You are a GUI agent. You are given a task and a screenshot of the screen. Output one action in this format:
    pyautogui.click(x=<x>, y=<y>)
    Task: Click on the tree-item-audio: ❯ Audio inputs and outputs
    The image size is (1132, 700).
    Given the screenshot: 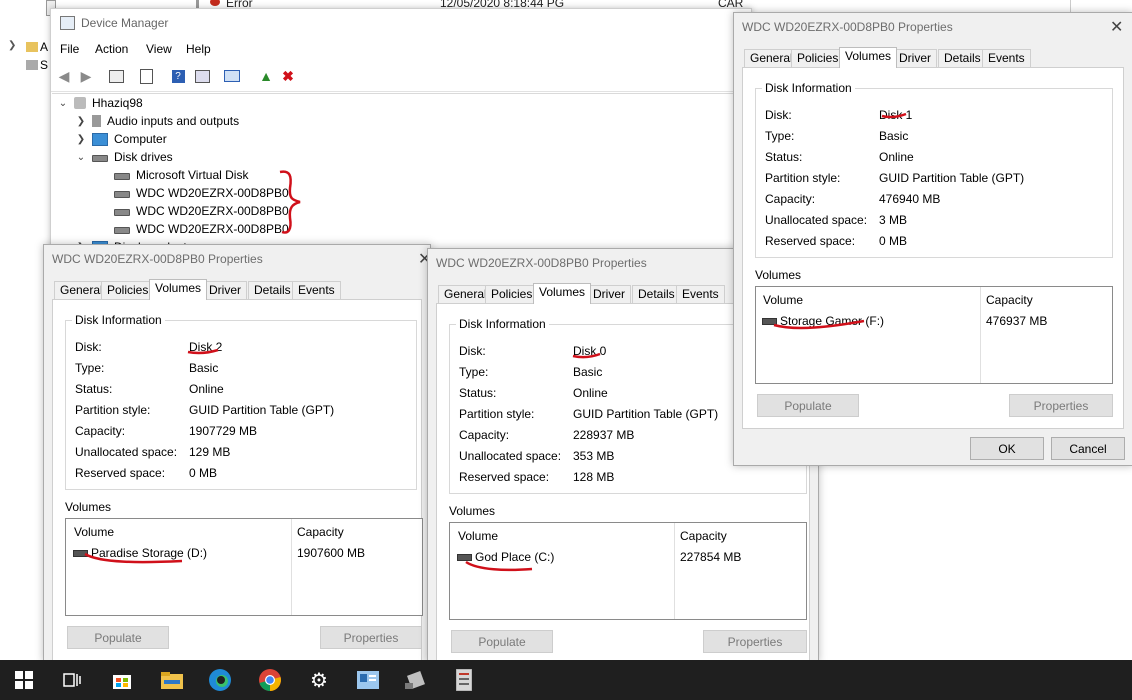 What is the action you would take?
    pyautogui.click(x=156, y=121)
    